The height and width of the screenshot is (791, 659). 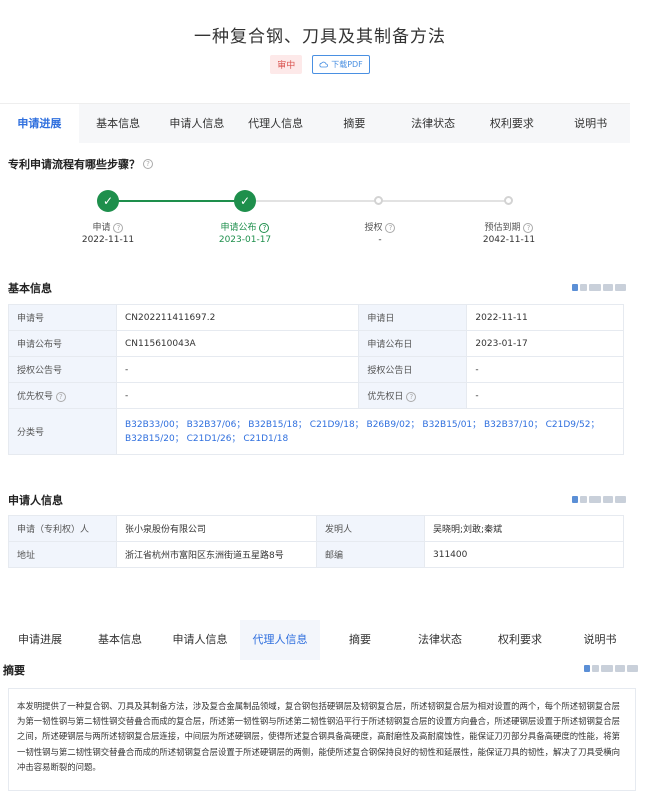 I want to click on field-label: 优先权号 ?, so click(x=62, y=395).